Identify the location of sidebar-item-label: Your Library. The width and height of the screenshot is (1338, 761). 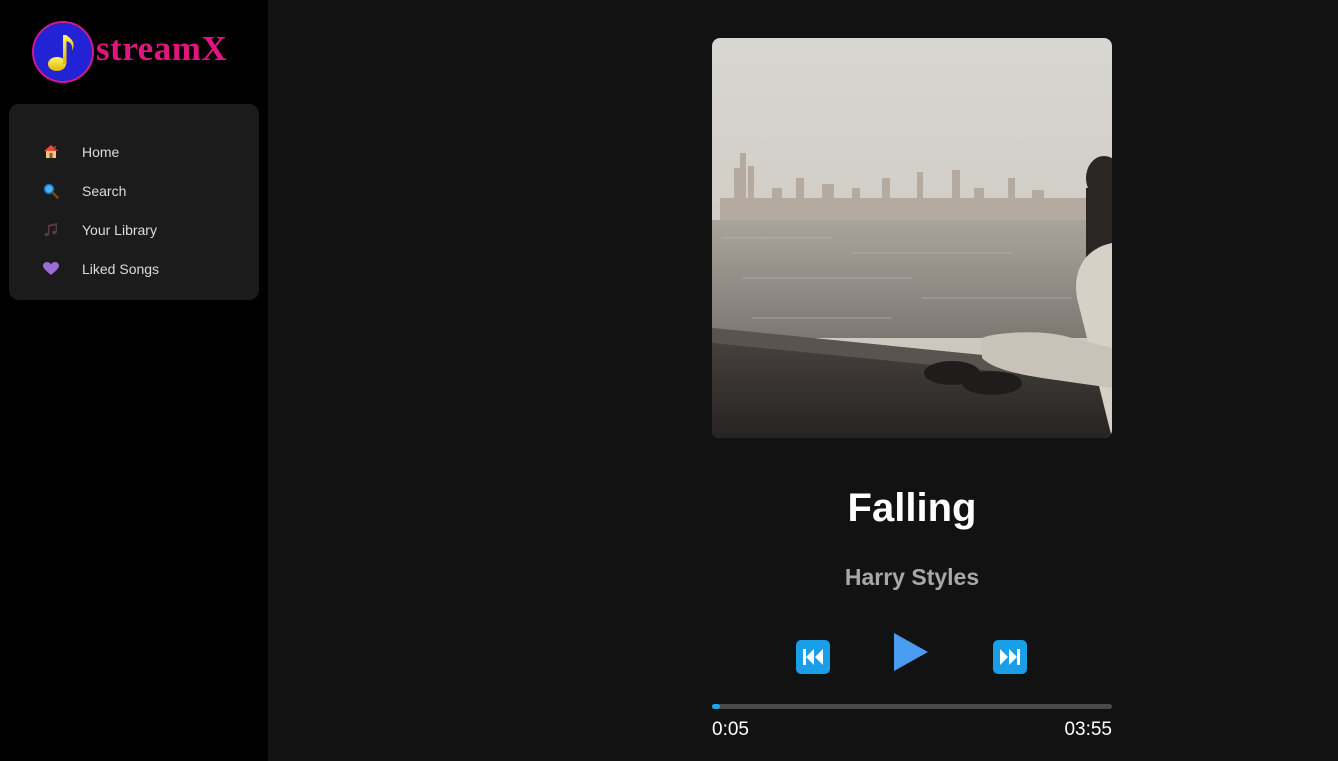
(119, 229).